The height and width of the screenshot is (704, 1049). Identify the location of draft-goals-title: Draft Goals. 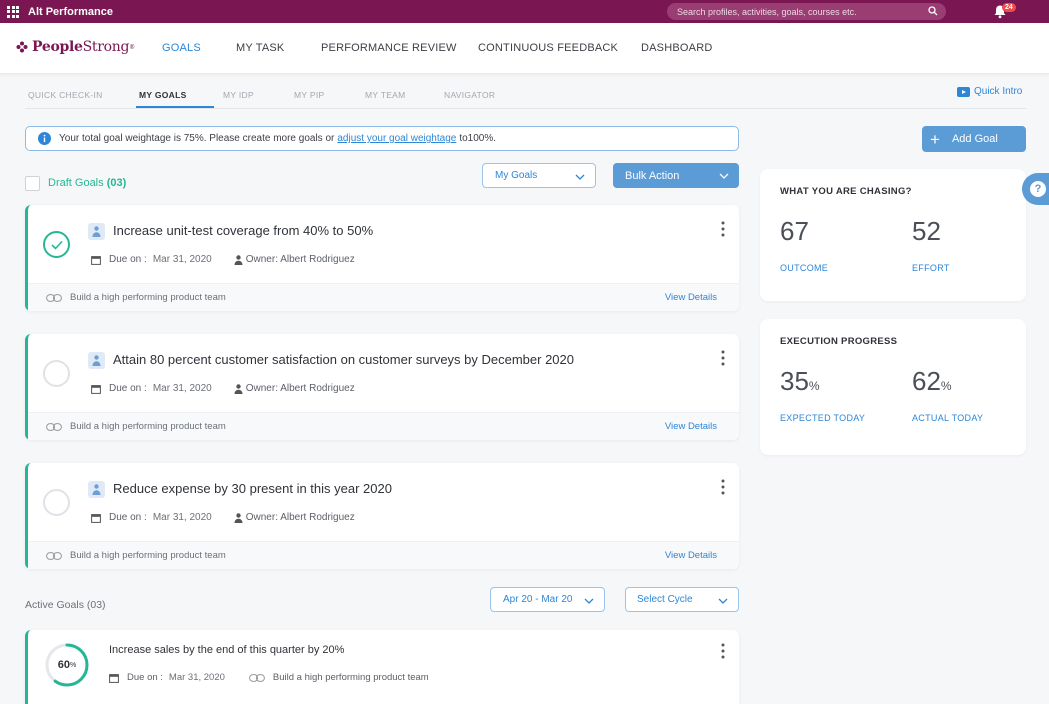
(76, 183).